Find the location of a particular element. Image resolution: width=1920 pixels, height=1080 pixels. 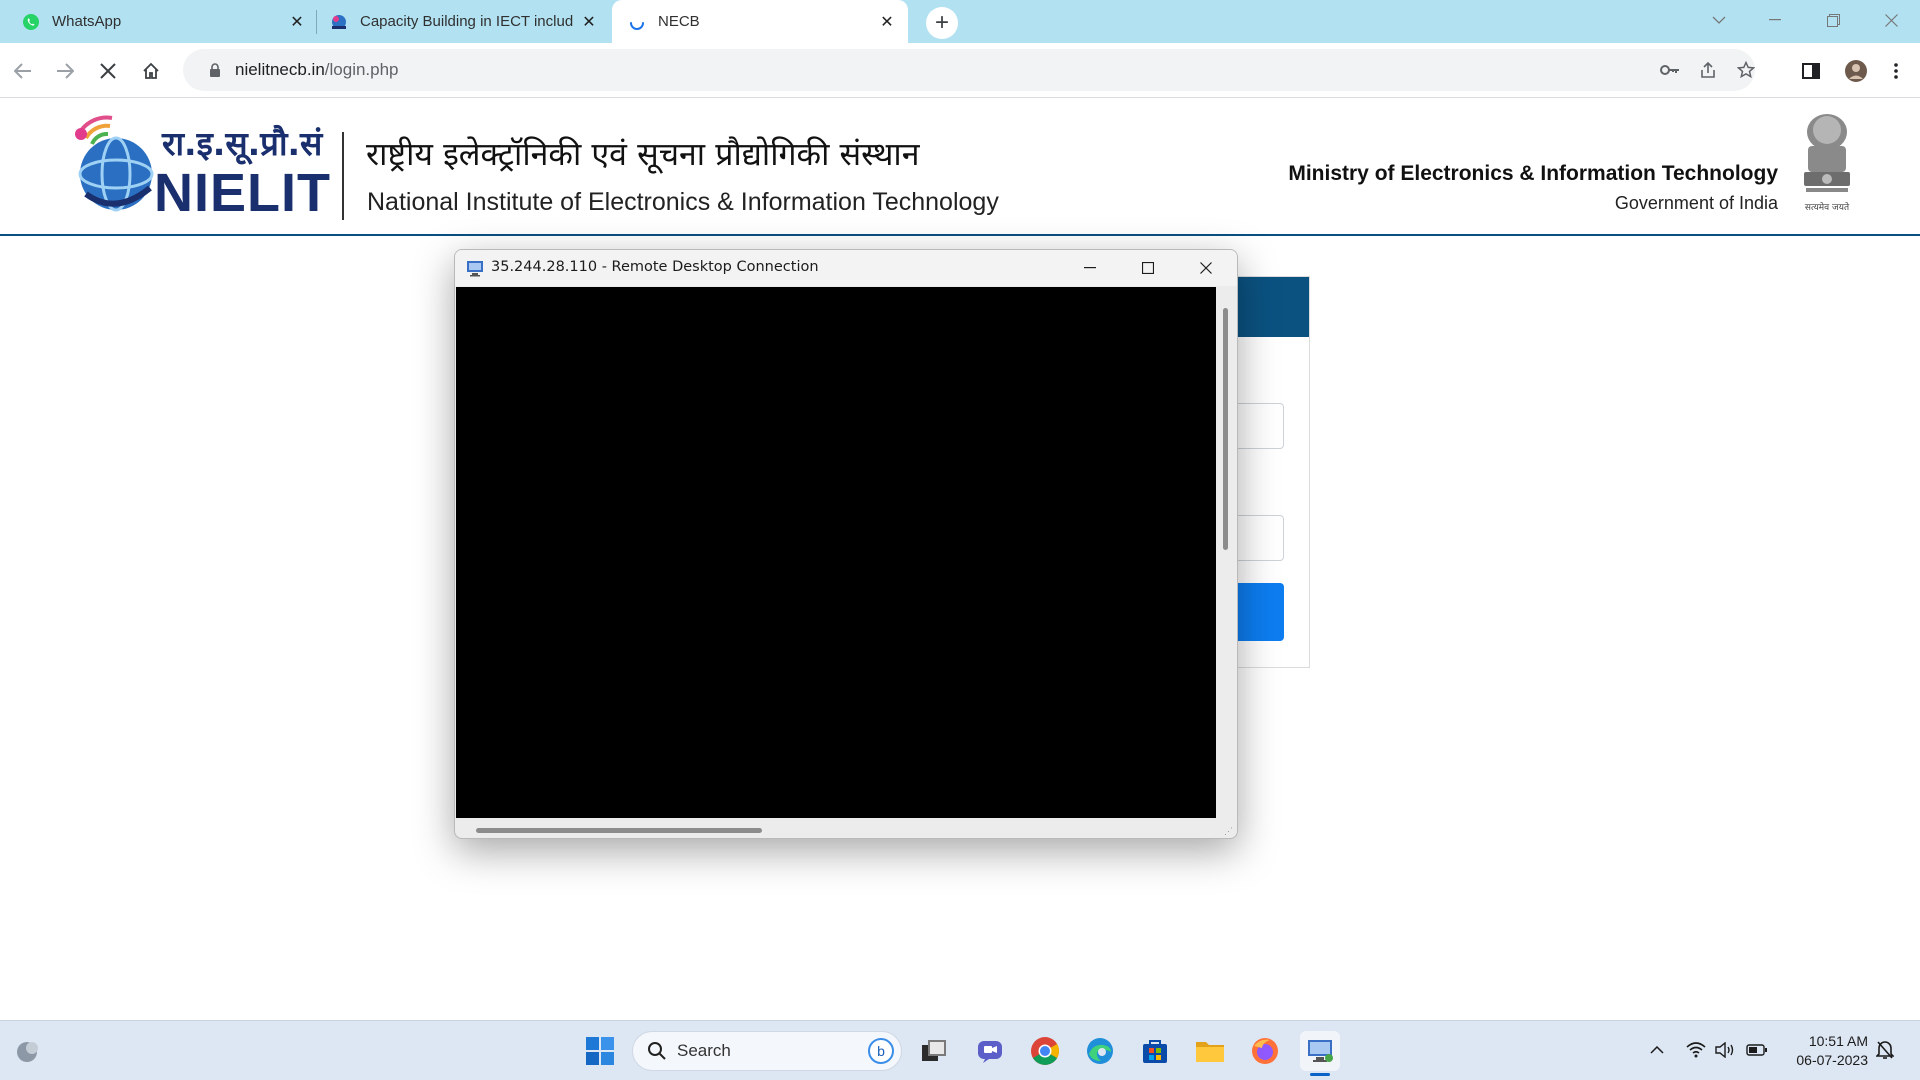

search-label: Search is located at coordinates (704, 1050).